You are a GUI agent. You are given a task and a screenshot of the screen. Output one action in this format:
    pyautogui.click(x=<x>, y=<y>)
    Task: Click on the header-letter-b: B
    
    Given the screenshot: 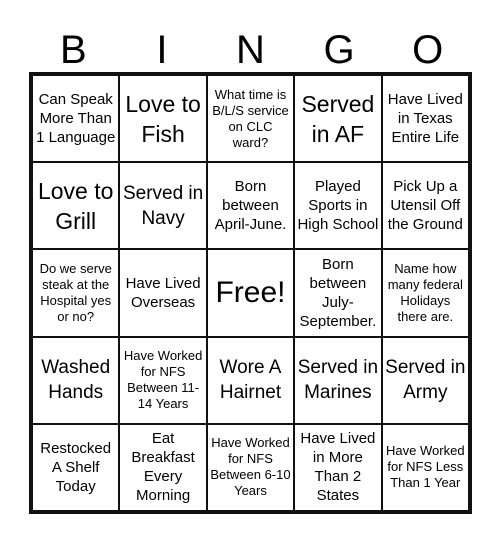 What is the action you would take?
    pyautogui.click(x=73, y=50)
    